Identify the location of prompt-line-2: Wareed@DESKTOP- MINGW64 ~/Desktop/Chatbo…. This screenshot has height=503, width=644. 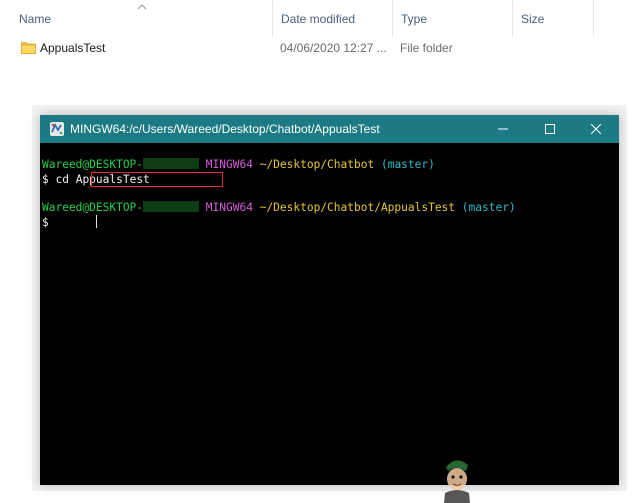
(279, 207).